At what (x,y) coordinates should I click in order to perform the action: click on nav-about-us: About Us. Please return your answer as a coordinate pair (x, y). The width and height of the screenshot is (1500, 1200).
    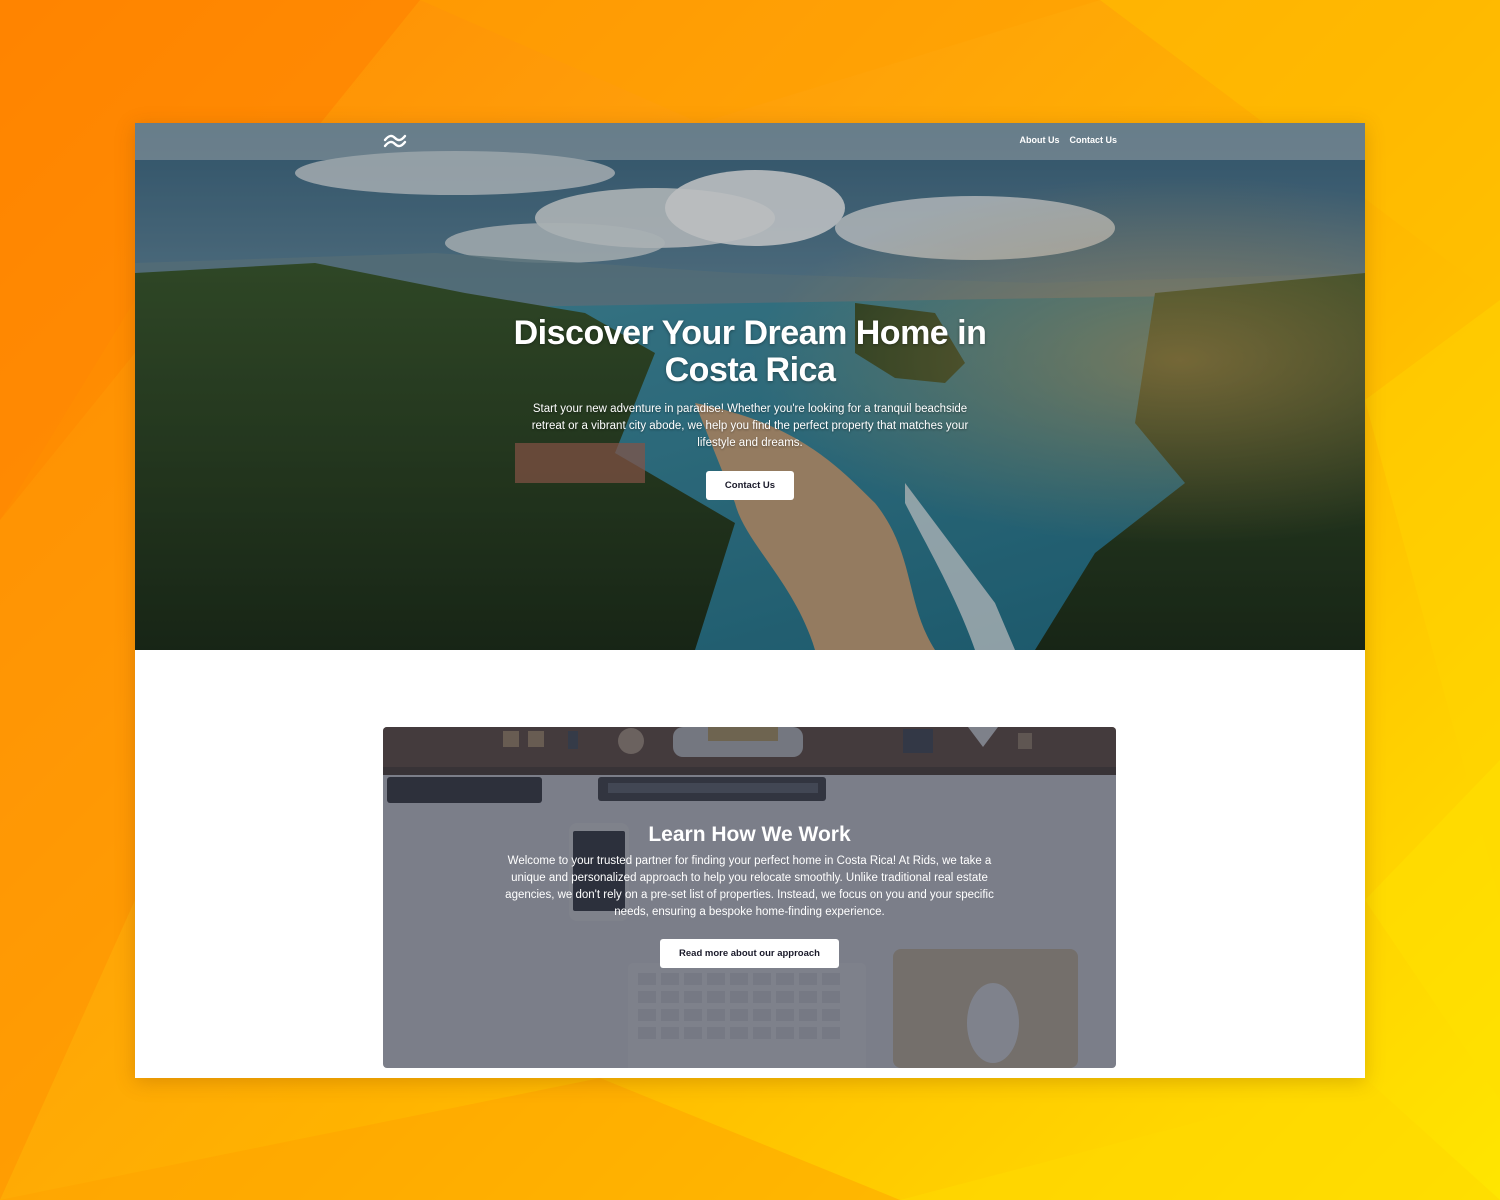
    Looking at the image, I should click on (1039, 140).